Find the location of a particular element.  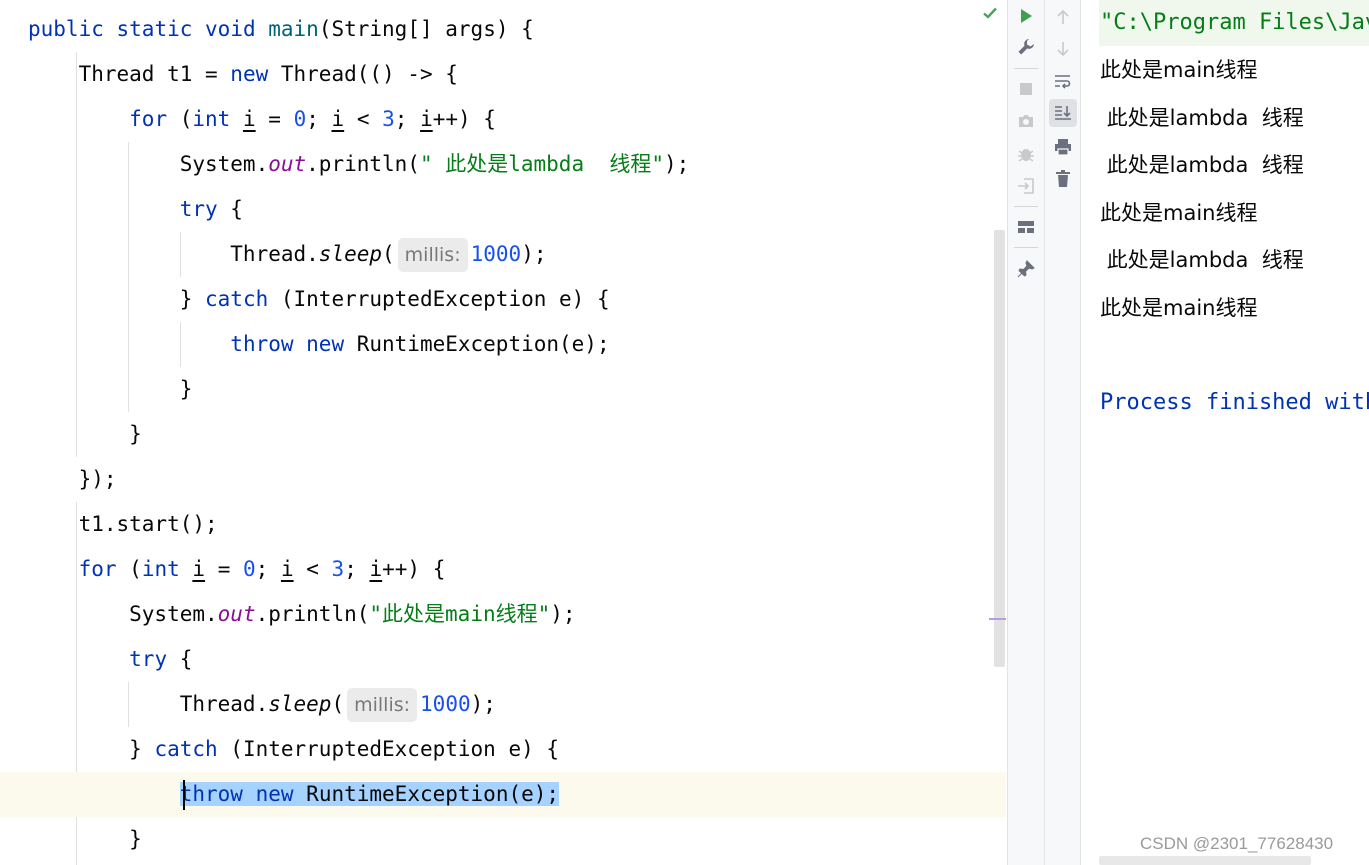

code-token: " 此处是lambda 线程" is located at coordinates (542, 164).